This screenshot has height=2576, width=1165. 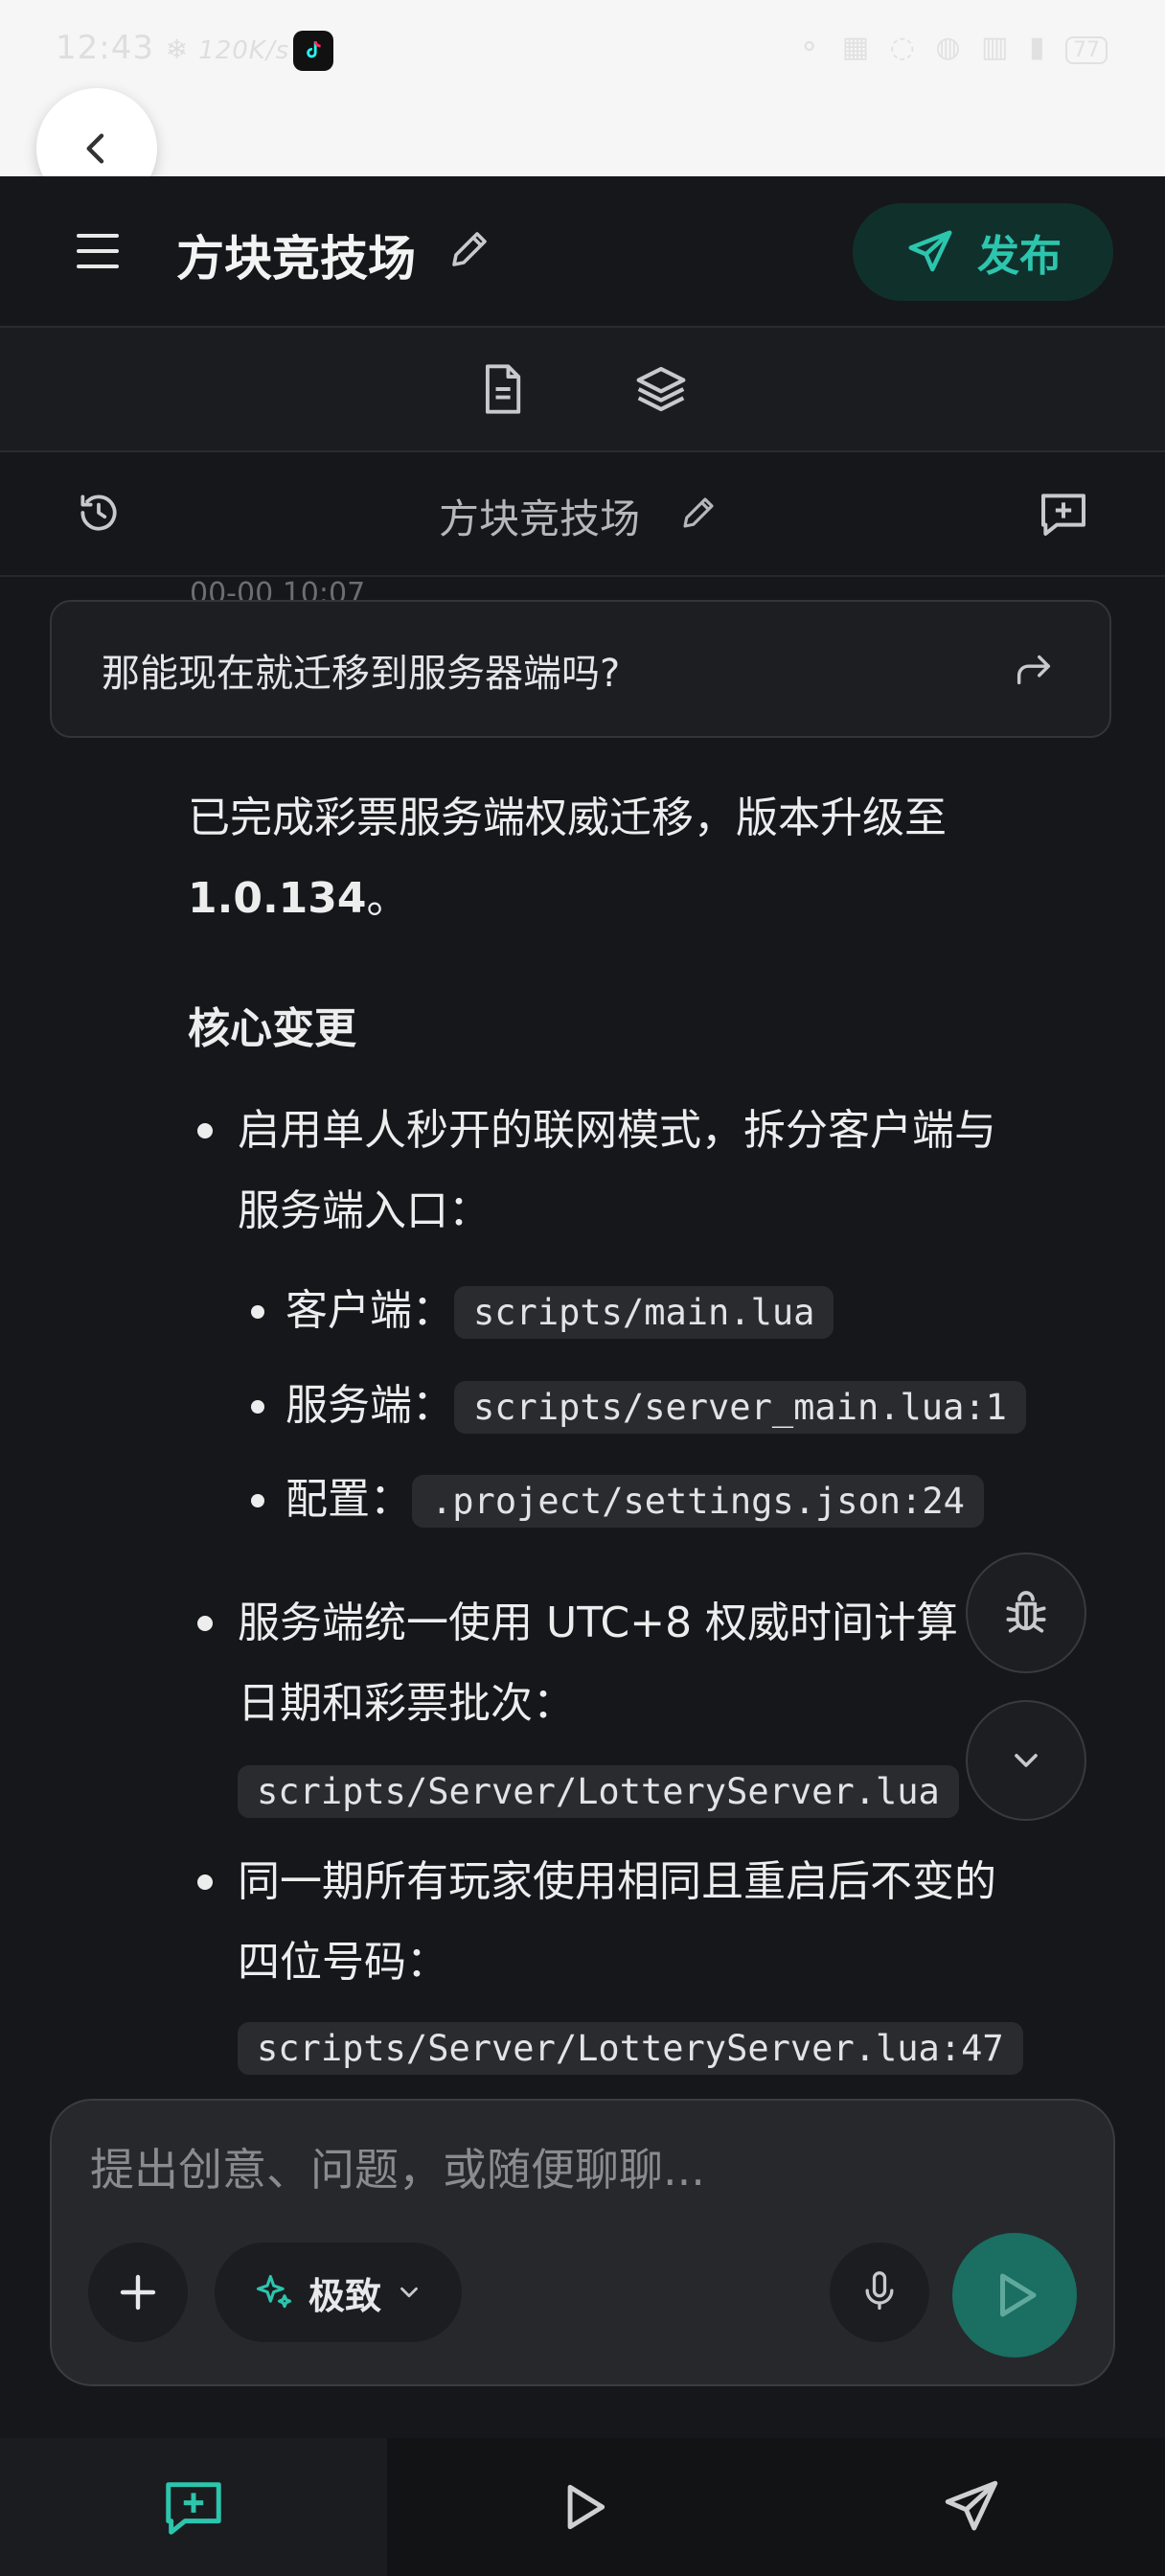 I want to click on history-icon, so click(x=99, y=513).